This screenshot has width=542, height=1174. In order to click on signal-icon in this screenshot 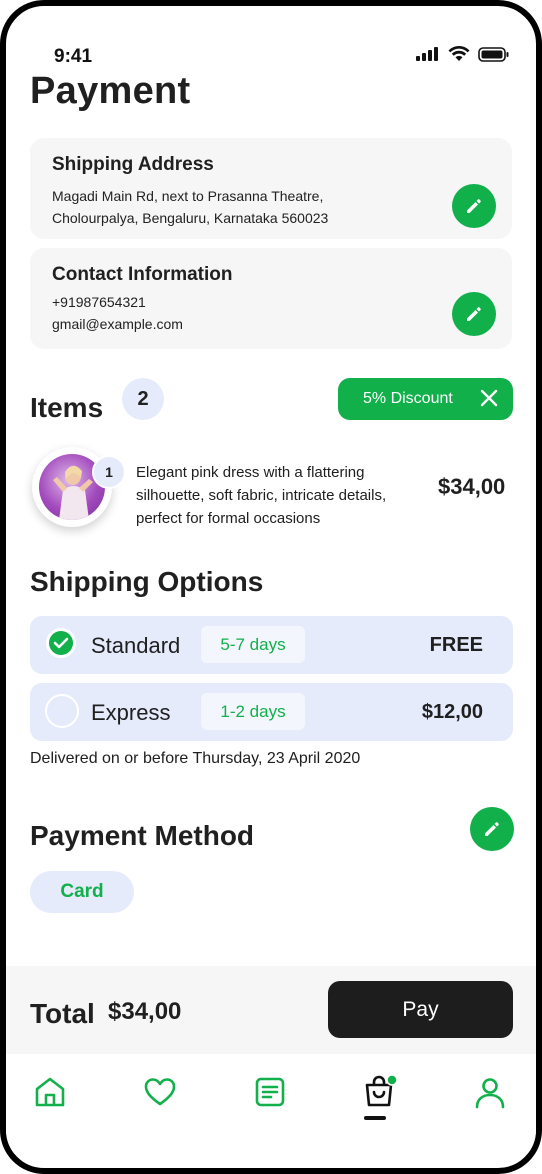, I will do `click(427, 54)`.